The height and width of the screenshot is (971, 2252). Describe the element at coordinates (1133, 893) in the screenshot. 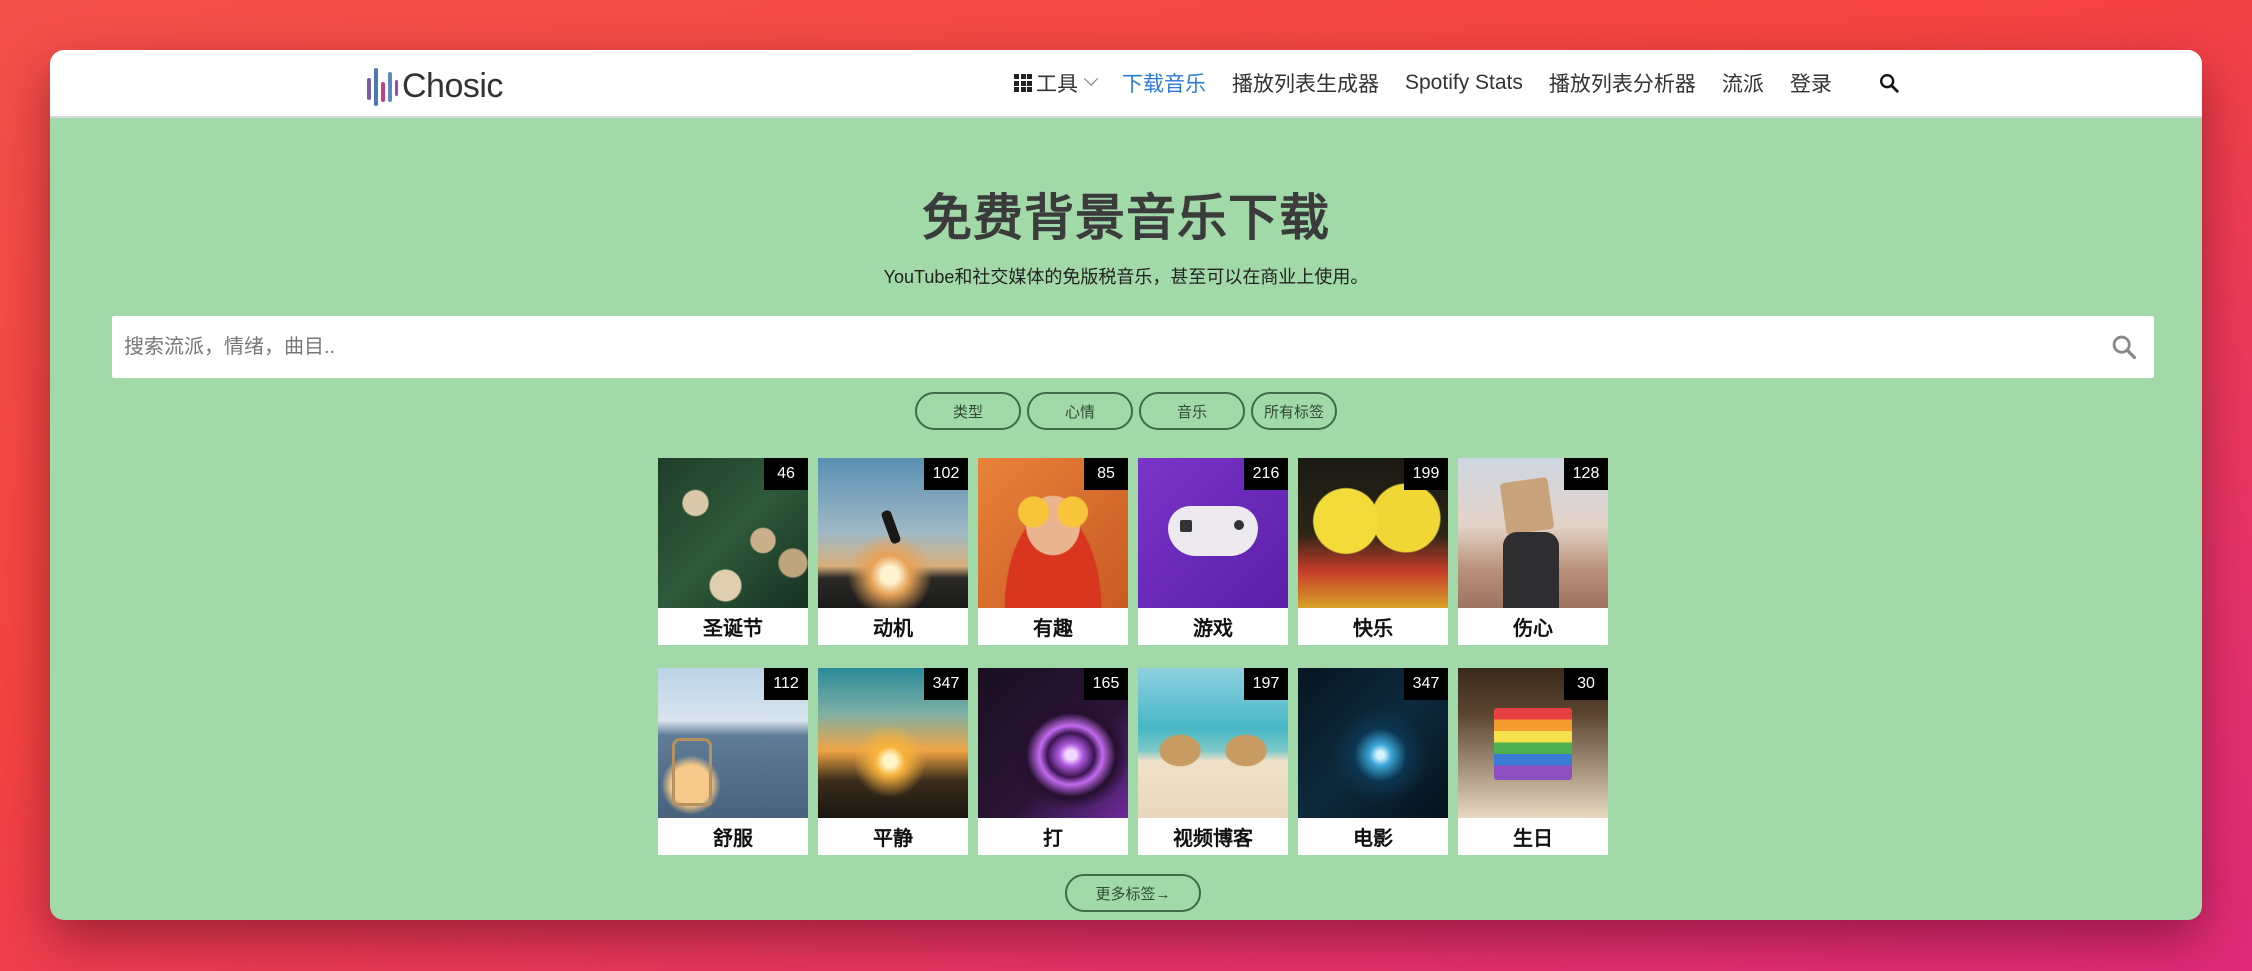

I see `more-tags-button: 更多标签→` at that location.